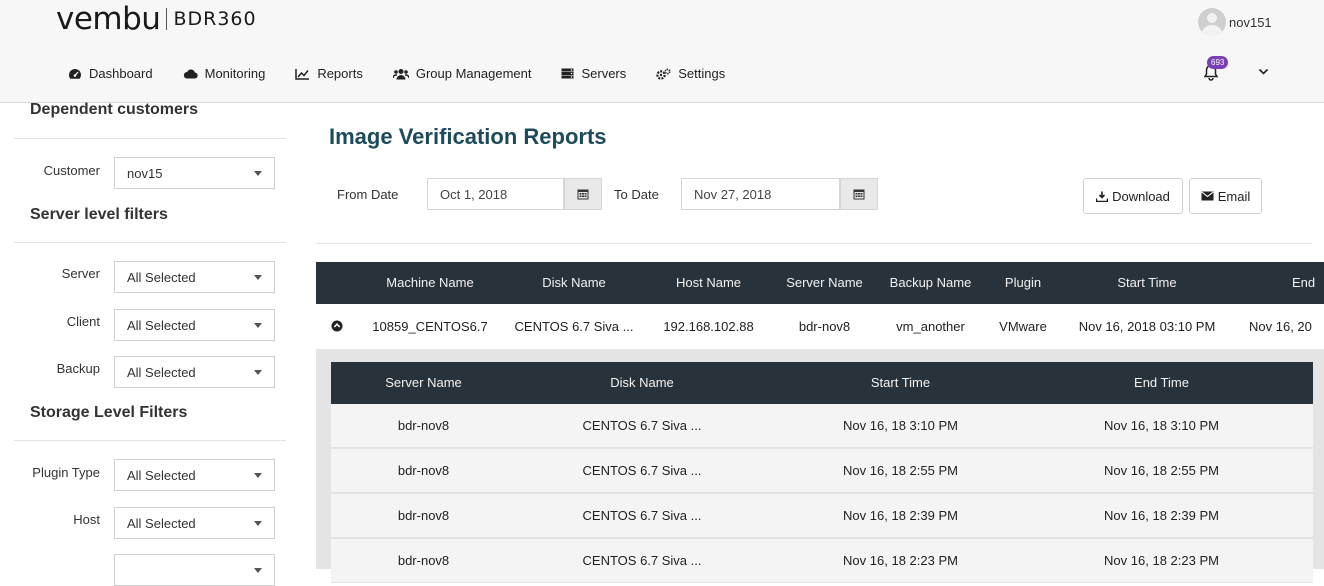 Image resolution: width=1324 pixels, height=586 pixels. Describe the element at coordinates (194, 173) in the screenshot. I see `customer-select: nov15` at that location.